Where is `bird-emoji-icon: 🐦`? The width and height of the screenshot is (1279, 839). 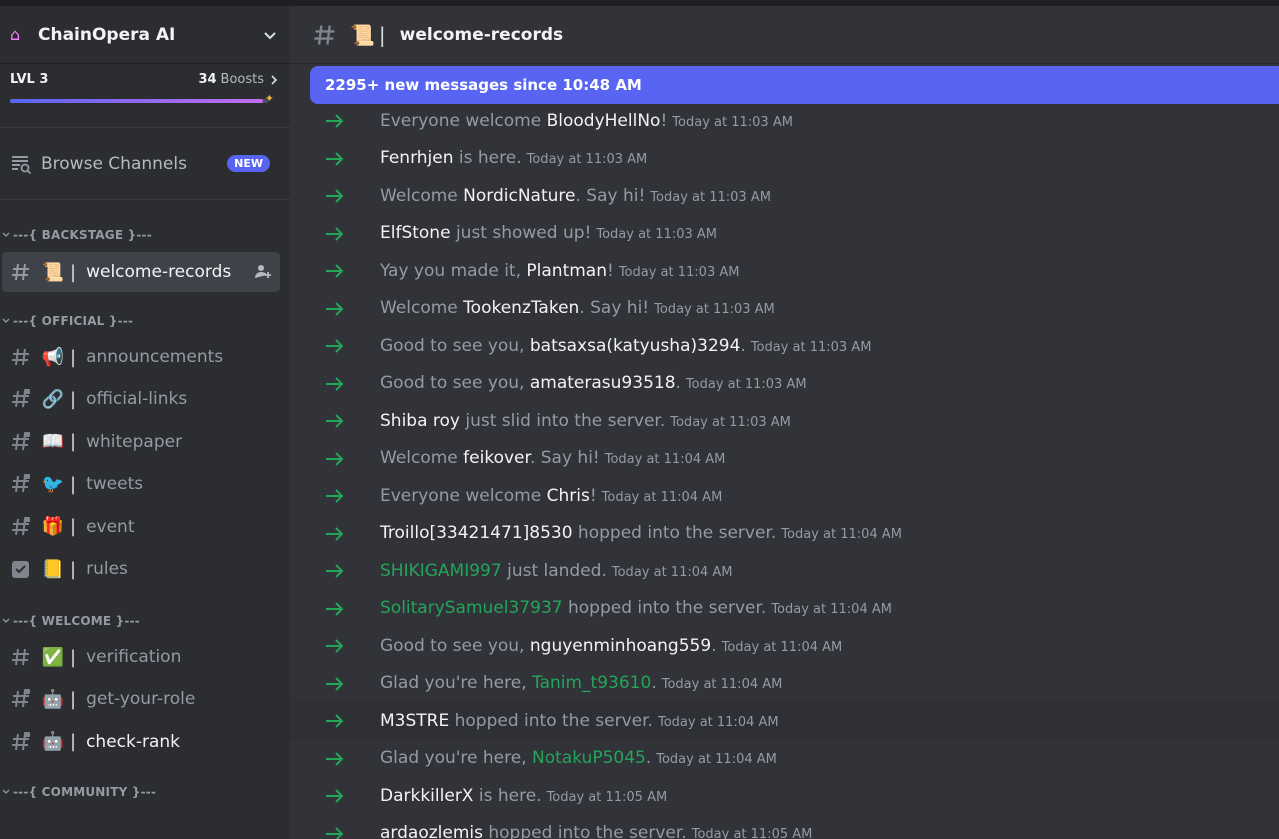
bird-emoji-icon: 🐦 is located at coordinates (53, 484).